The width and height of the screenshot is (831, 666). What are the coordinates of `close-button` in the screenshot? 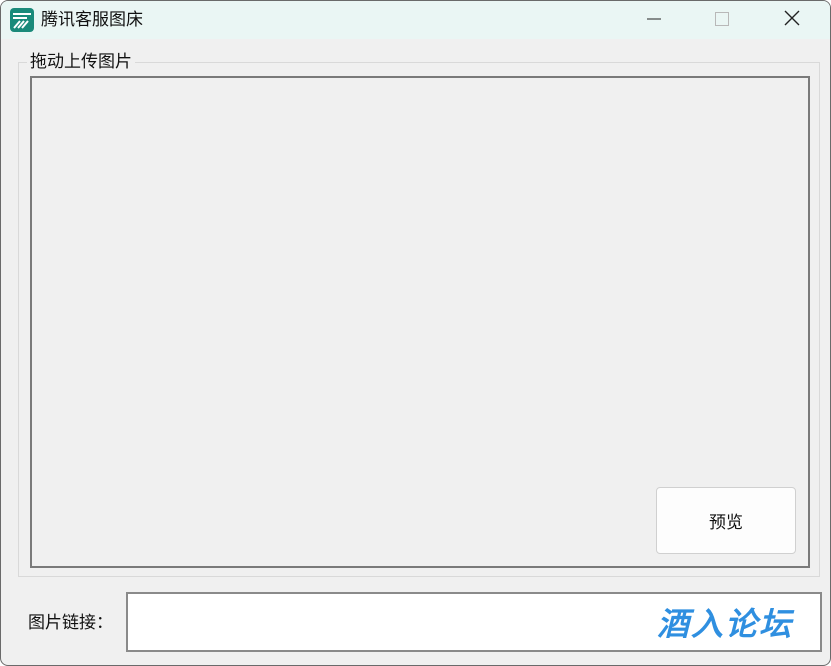 It's located at (792, 20).